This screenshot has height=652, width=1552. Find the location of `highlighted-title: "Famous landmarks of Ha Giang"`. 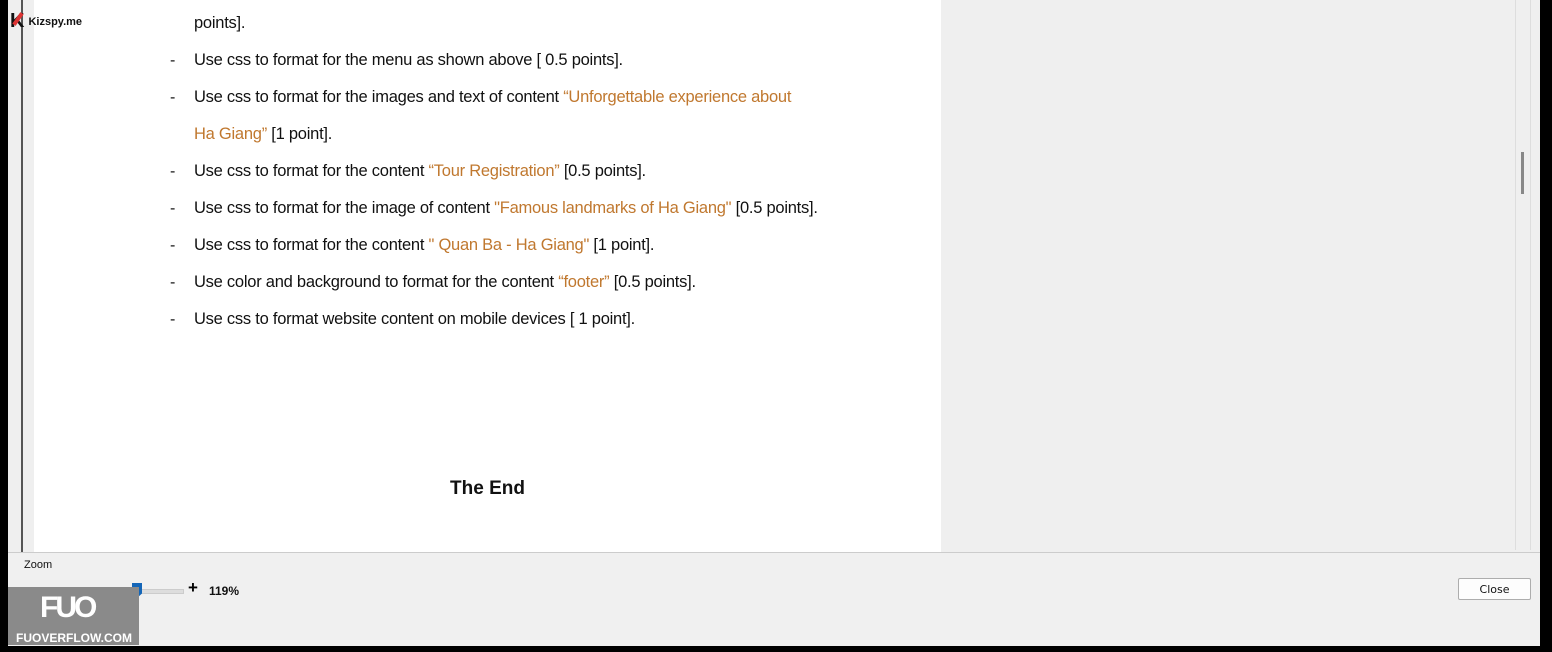

highlighted-title: "Famous landmarks of Ha Giang" is located at coordinates (613, 208).